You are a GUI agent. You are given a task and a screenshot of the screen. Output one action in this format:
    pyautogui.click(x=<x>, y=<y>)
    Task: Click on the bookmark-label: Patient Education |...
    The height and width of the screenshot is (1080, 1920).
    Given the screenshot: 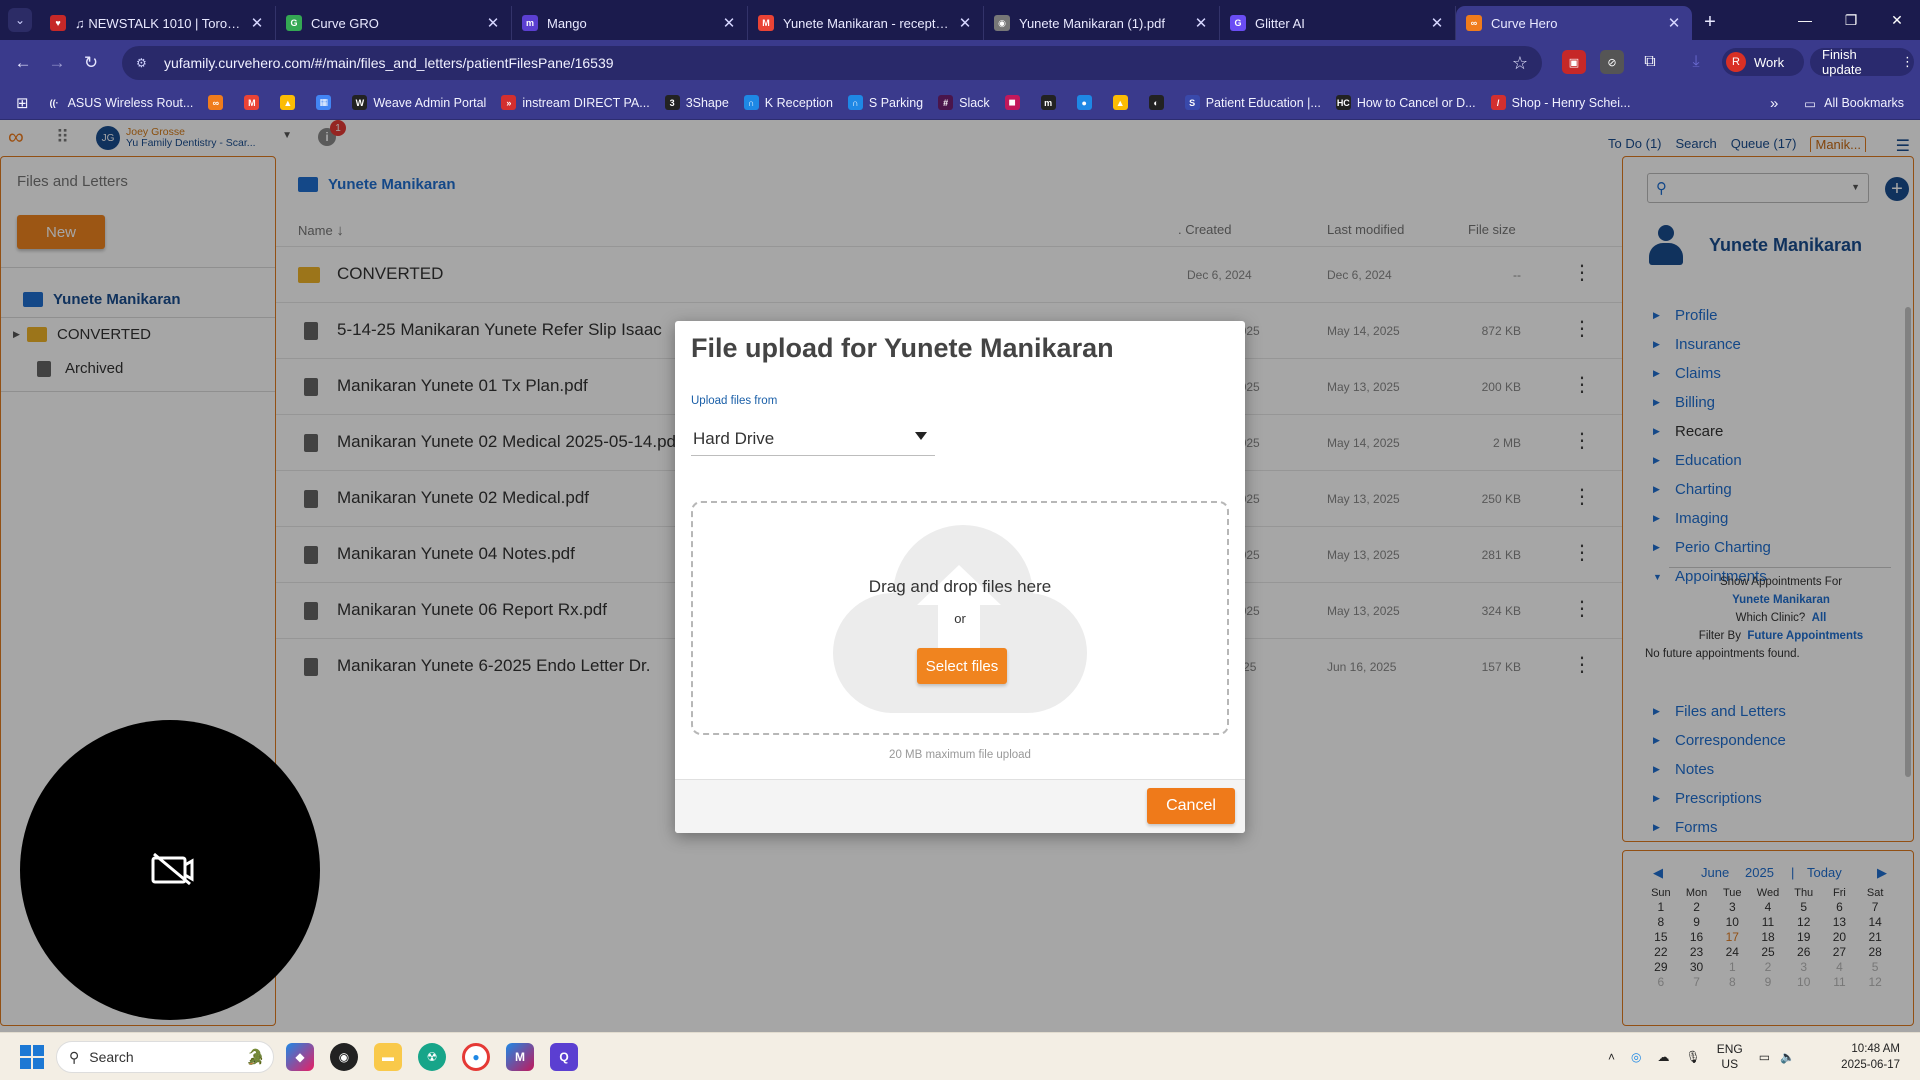 What is the action you would take?
    pyautogui.click(x=1263, y=102)
    